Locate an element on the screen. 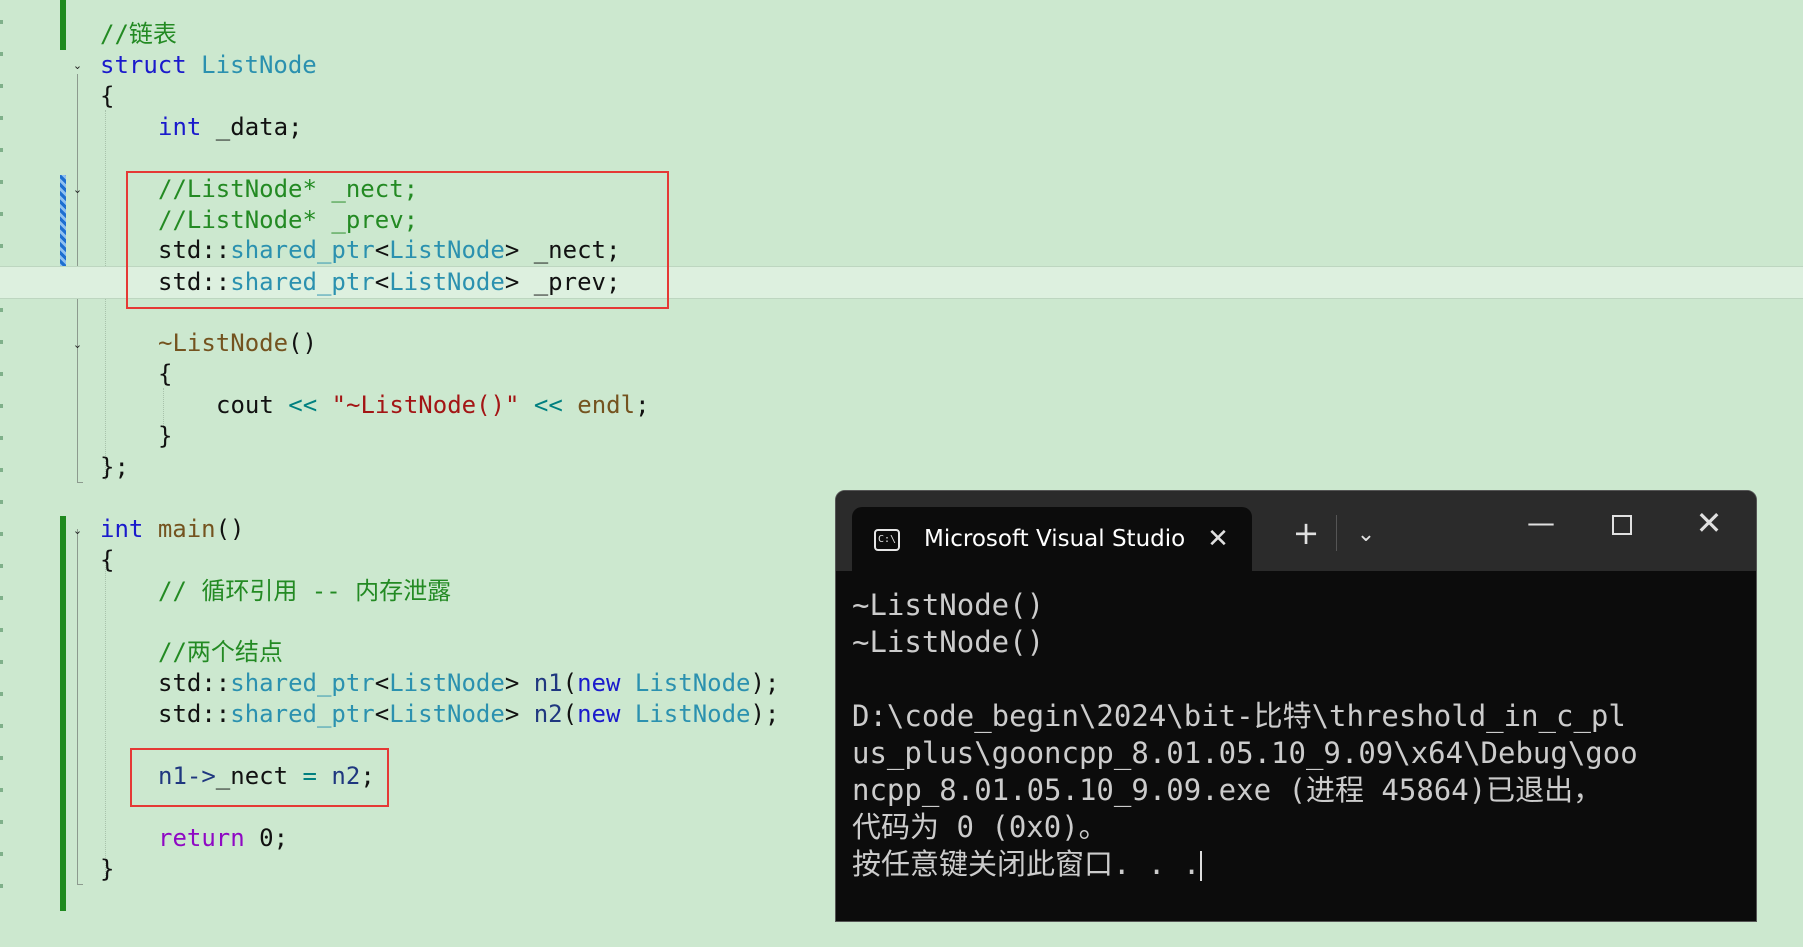  maximize-button is located at coordinates (1622, 525).